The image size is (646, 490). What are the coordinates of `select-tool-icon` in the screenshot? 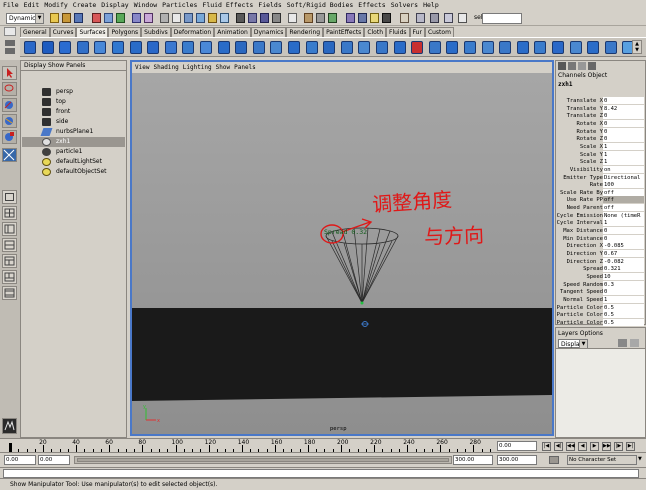 It's located at (9, 73).